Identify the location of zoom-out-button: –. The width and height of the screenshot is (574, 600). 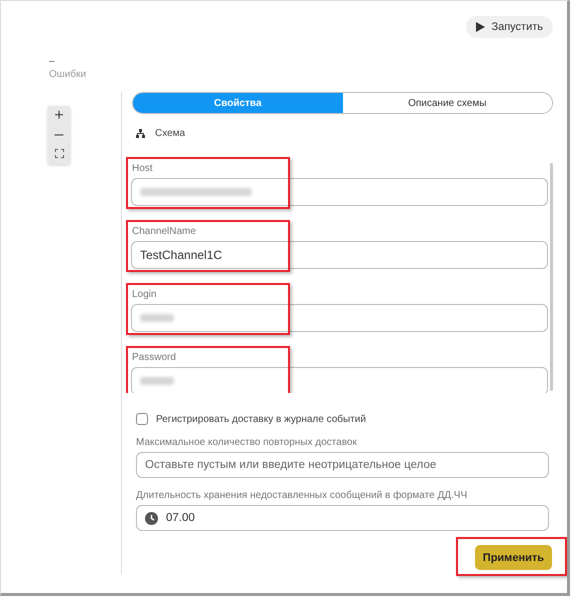
(59, 135).